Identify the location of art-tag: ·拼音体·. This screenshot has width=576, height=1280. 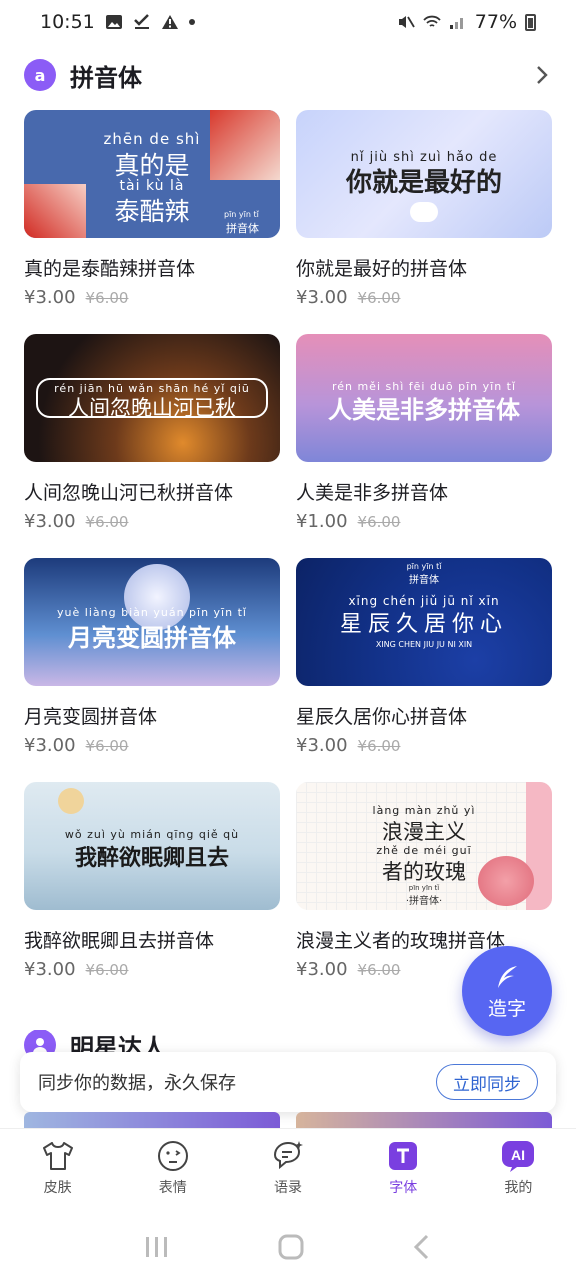
(424, 901).